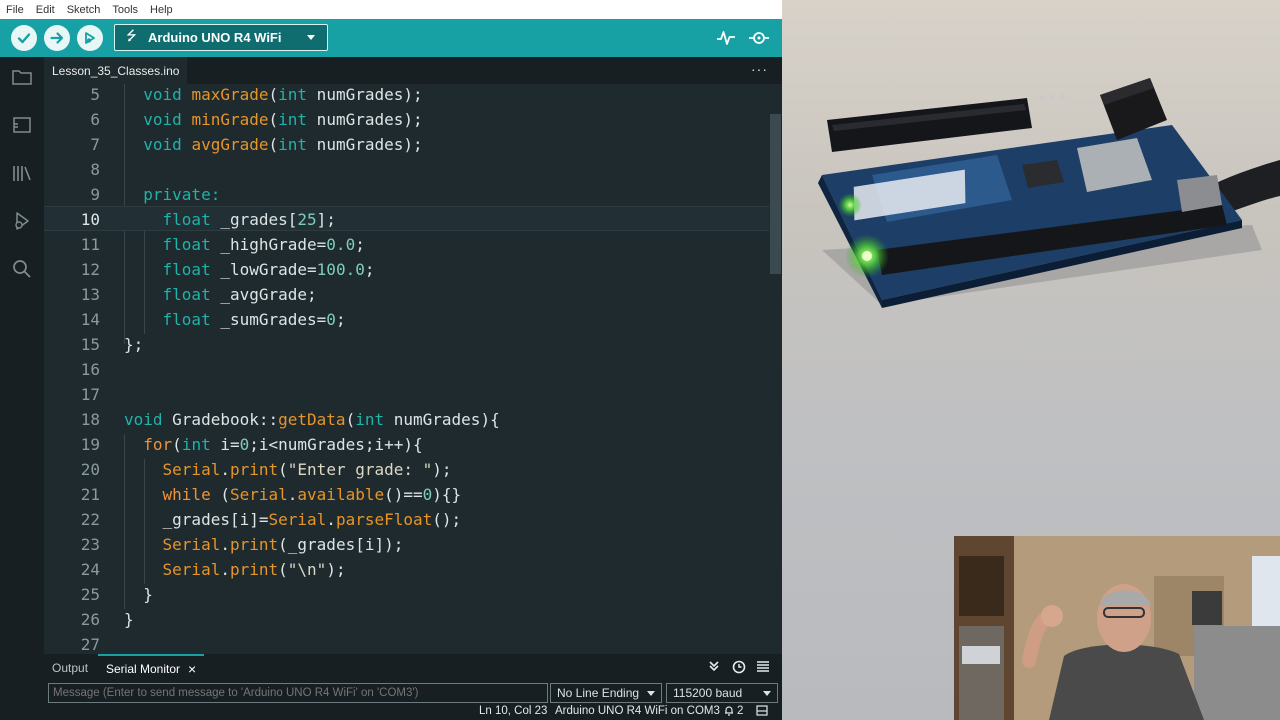  Describe the element at coordinates (161, 10) in the screenshot. I see `menu-help: Help` at that location.